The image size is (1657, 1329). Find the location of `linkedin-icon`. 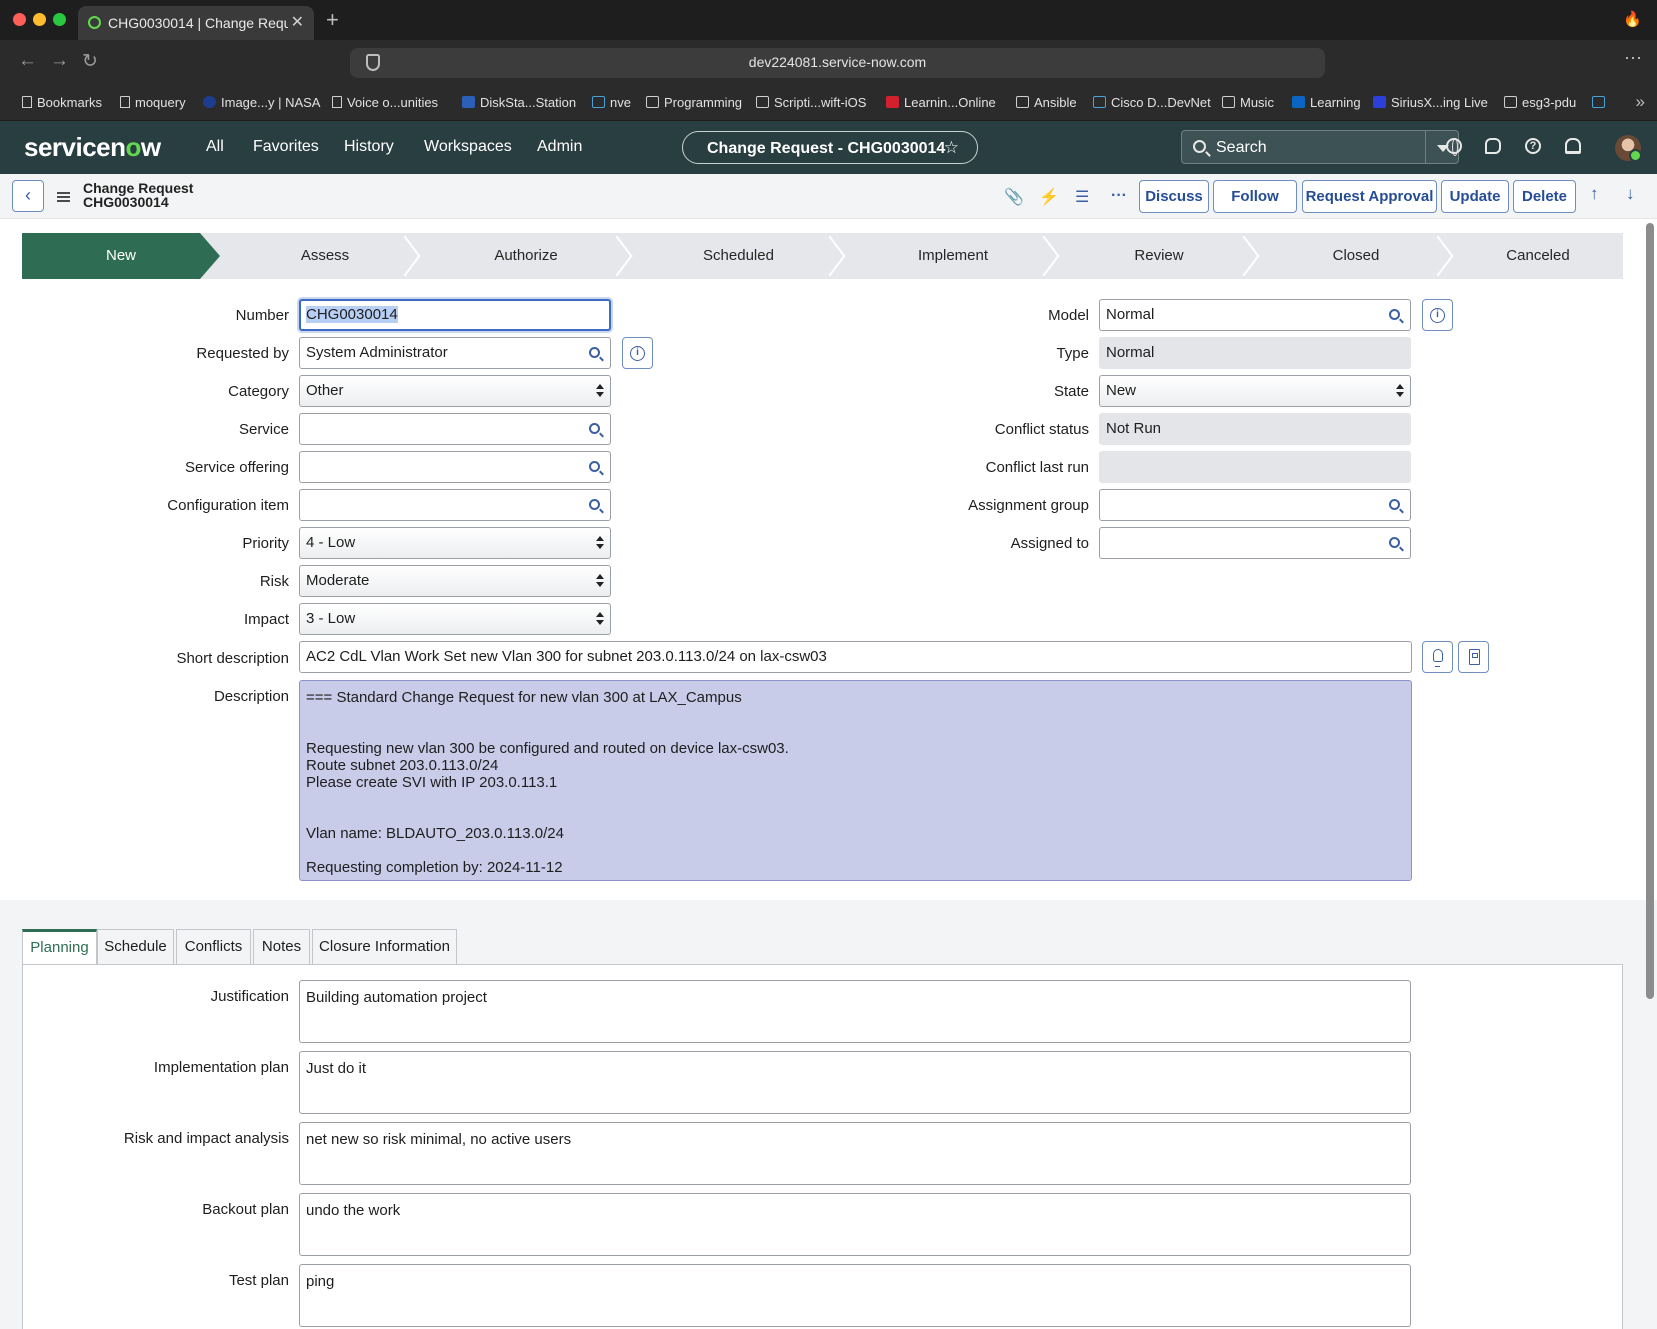

linkedin-icon is located at coordinates (1298, 102).